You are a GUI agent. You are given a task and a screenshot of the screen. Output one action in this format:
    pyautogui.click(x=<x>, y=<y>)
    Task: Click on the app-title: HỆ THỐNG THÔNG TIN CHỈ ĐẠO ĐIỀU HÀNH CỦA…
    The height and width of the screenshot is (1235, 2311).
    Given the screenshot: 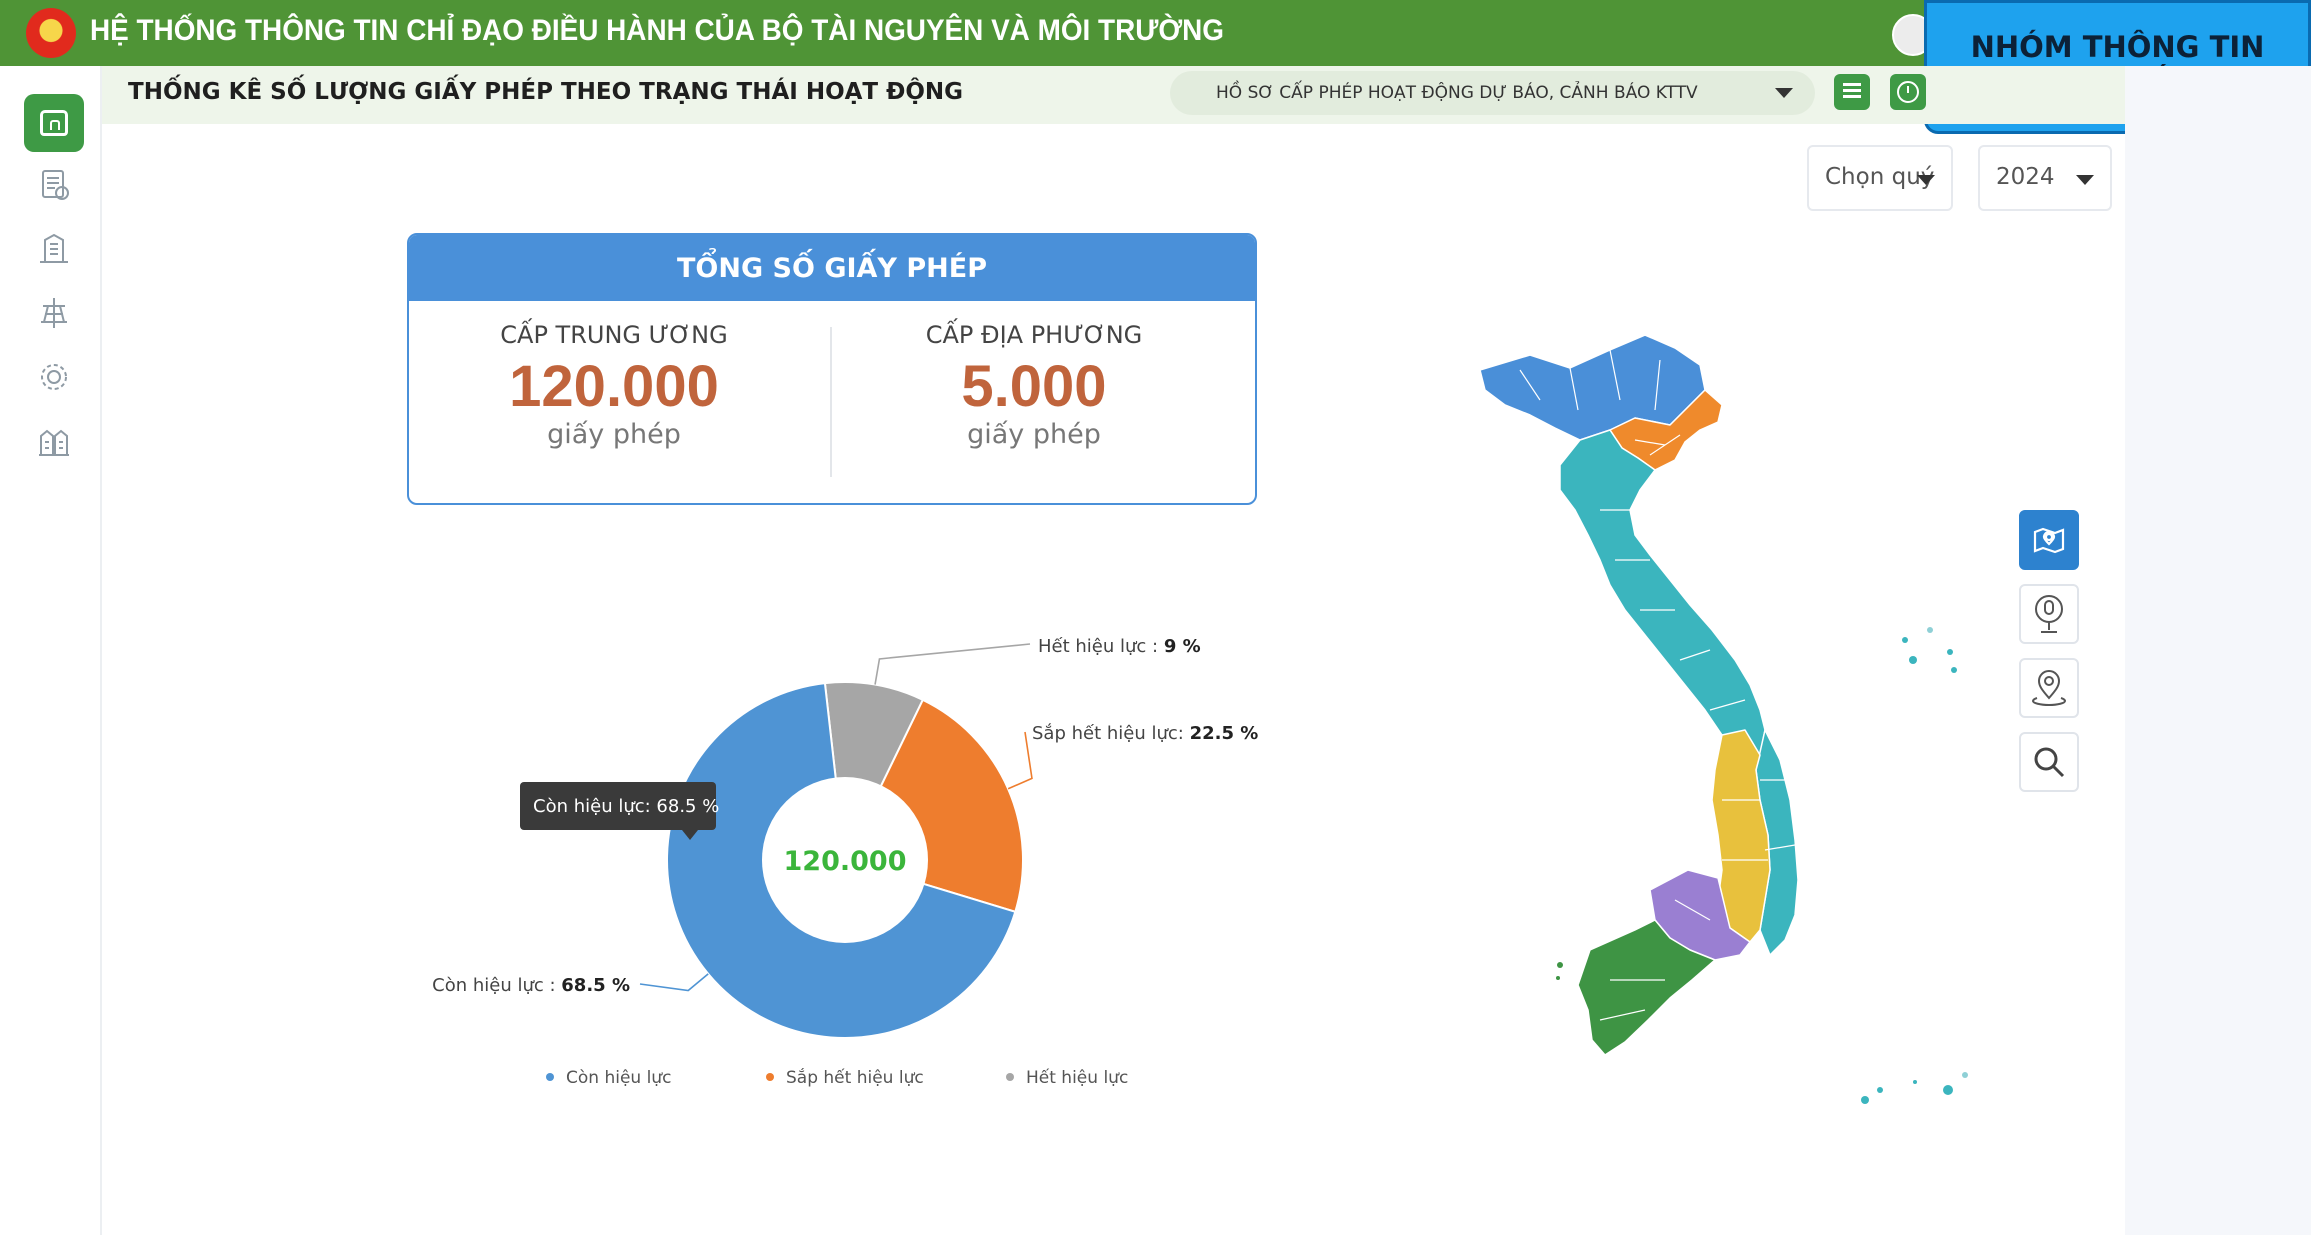 What is the action you would take?
    pyautogui.click(x=657, y=30)
    